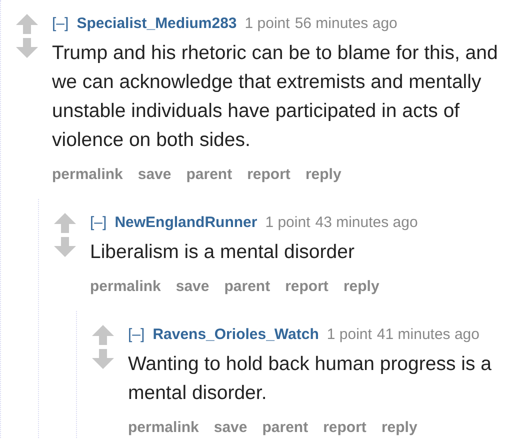  Describe the element at coordinates (346, 24) in the screenshot. I see `timestamp: 56 minutes ago` at that location.